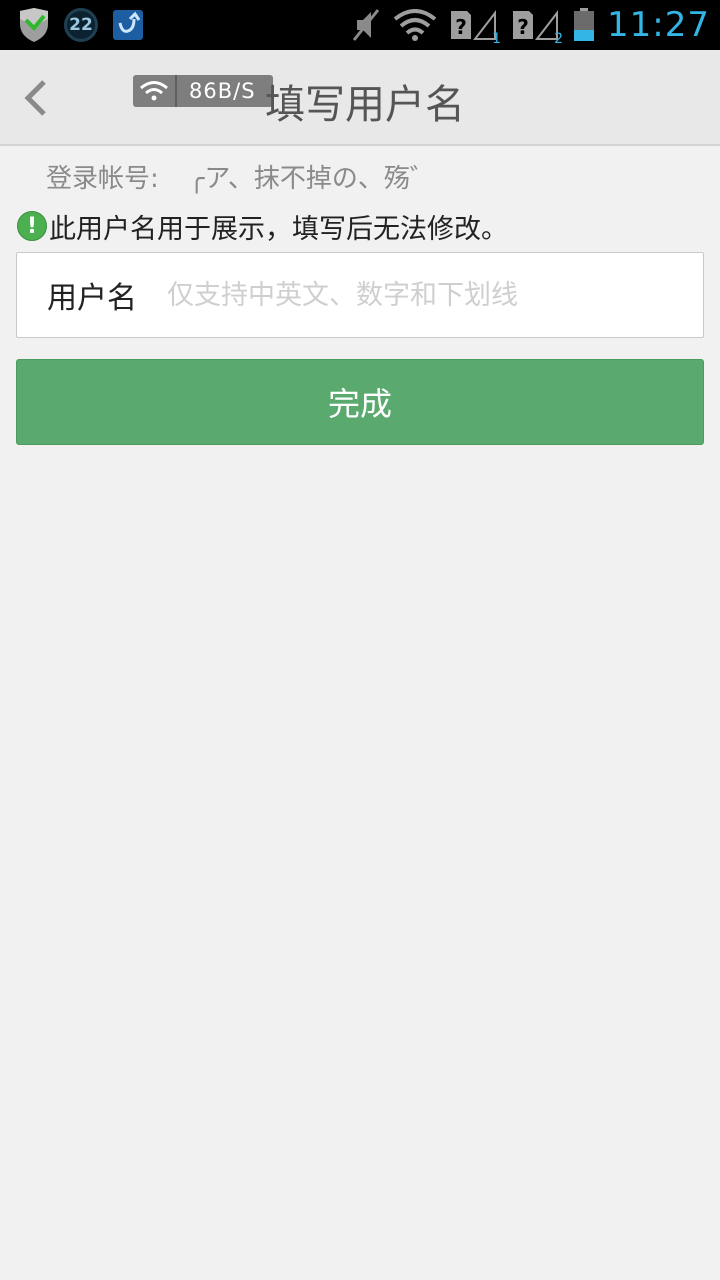  What do you see at coordinates (584, 25) in the screenshot?
I see `battery-icon` at bounding box center [584, 25].